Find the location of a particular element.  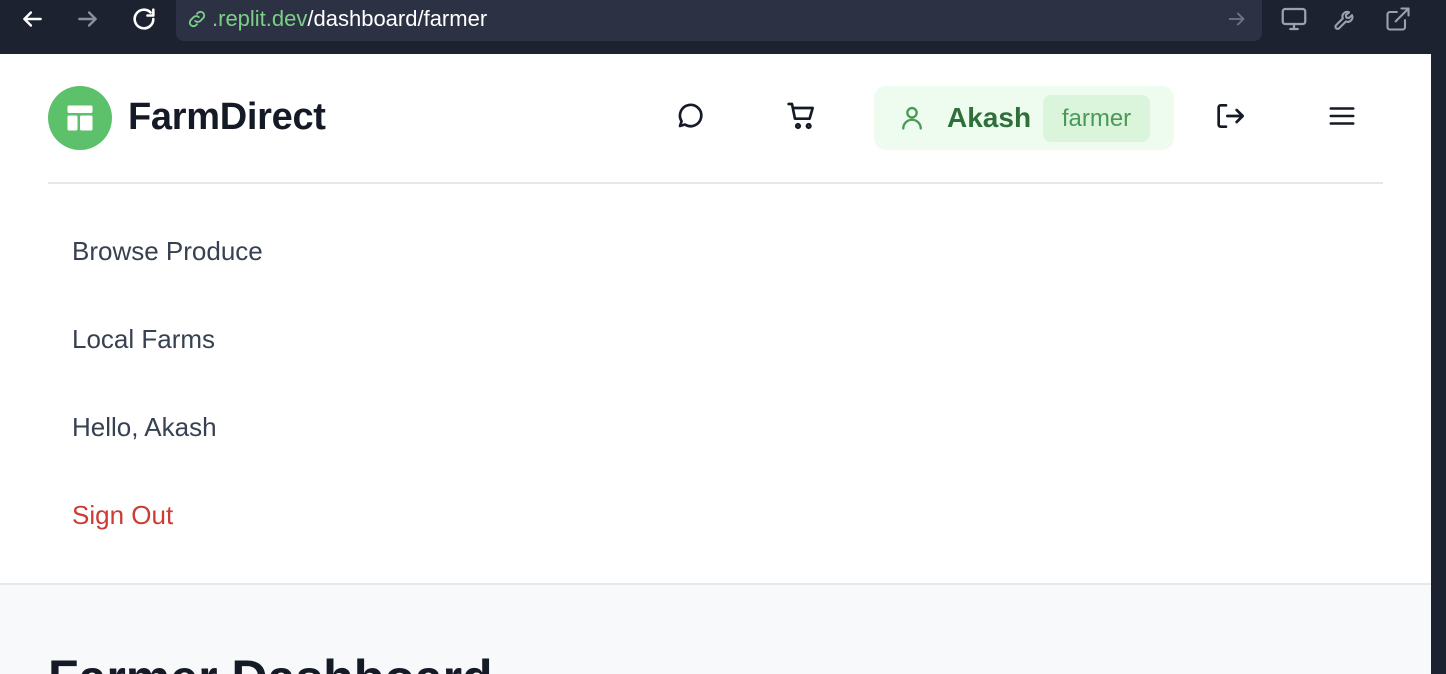

logo is located at coordinates (80, 118).